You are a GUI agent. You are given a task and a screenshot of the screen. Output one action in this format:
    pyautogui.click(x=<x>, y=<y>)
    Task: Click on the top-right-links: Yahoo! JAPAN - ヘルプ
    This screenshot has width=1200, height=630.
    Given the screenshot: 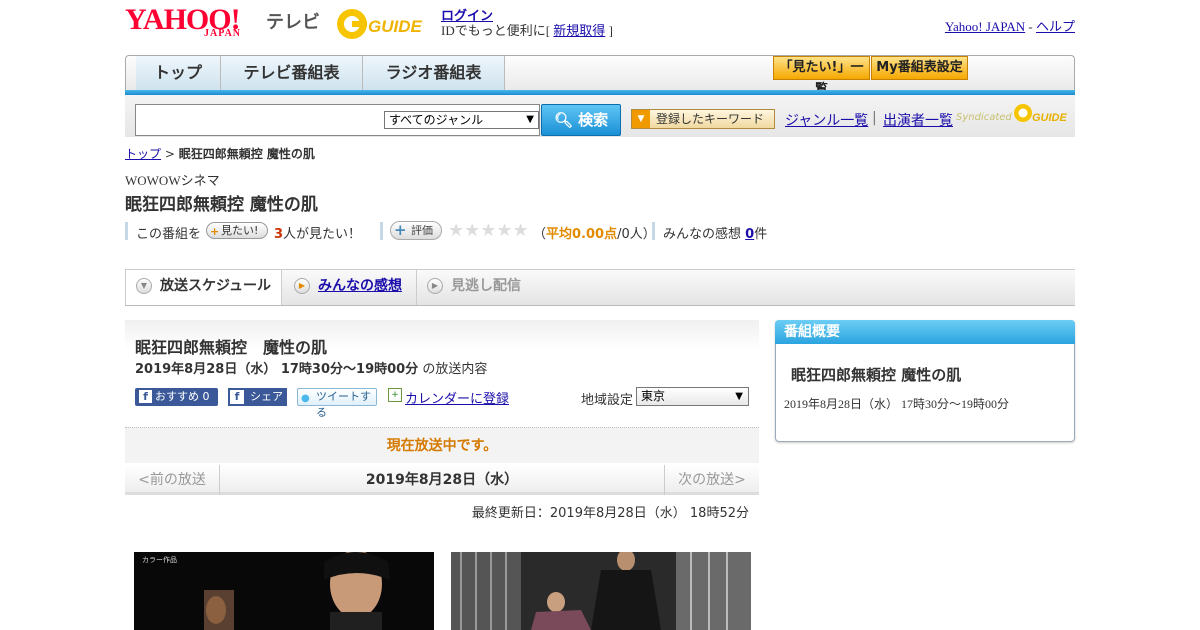 What is the action you would take?
    pyautogui.click(x=1010, y=25)
    